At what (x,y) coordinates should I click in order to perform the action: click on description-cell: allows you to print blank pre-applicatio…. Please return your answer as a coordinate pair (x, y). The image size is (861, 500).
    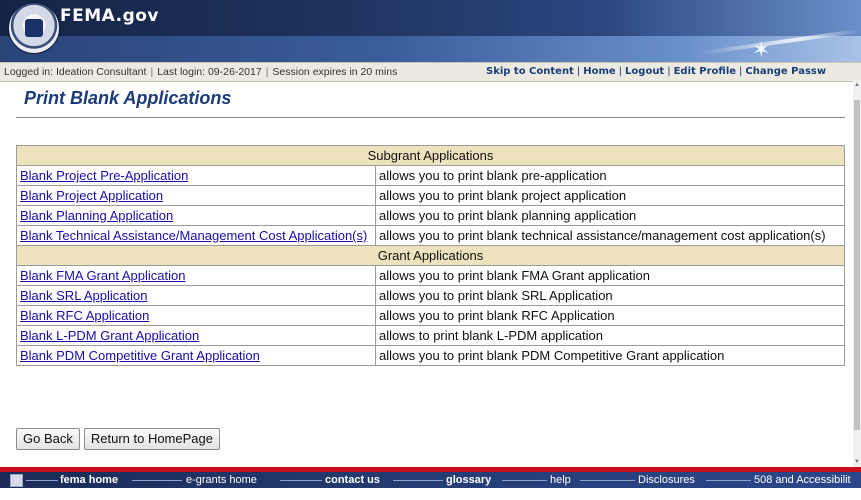
    Looking at the image, I should click on (610, 175).